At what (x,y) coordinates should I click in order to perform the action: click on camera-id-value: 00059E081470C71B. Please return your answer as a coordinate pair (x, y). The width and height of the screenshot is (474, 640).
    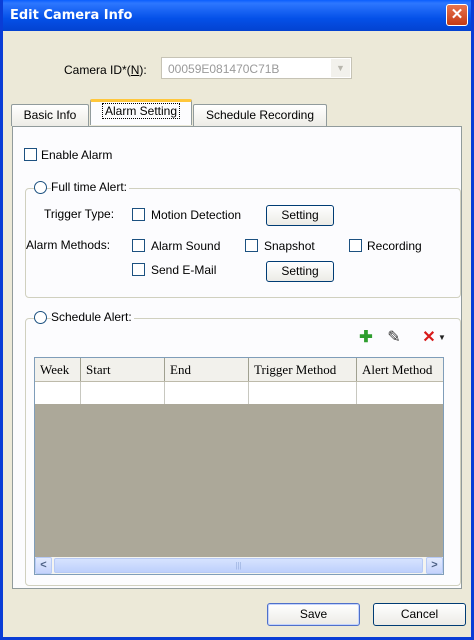
    Looking at the image, I should click on (224, 69).